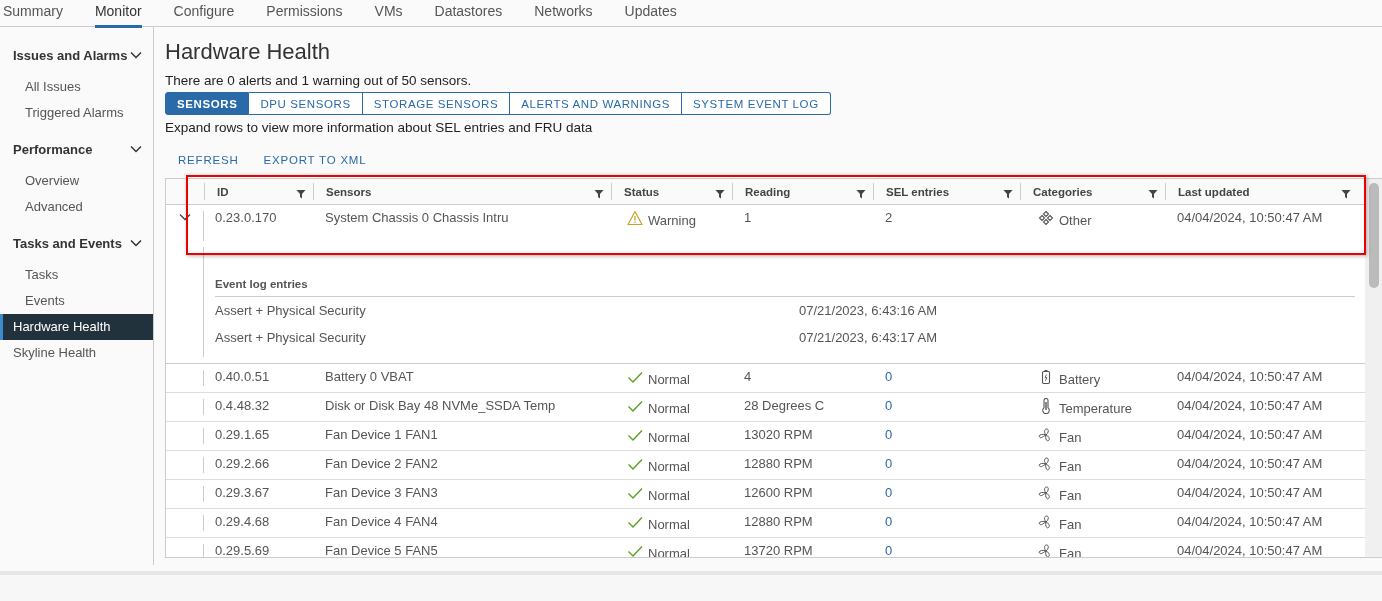 The image size is (1382, 601). Describe the element at coordinates (778, 492) in the screenshot. I see `table-cell: 12600 RPM` at that location.